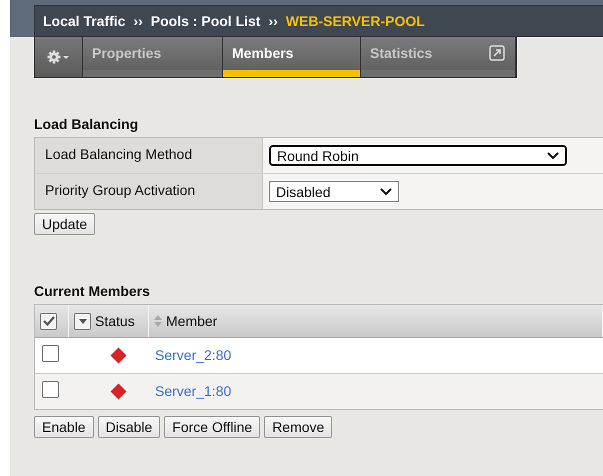 This screenshot has width=603, height=476. What do you see at coordinates (497, 53) in the screenshot?
I see `external-link-icon` at bounding box center [497, 53].